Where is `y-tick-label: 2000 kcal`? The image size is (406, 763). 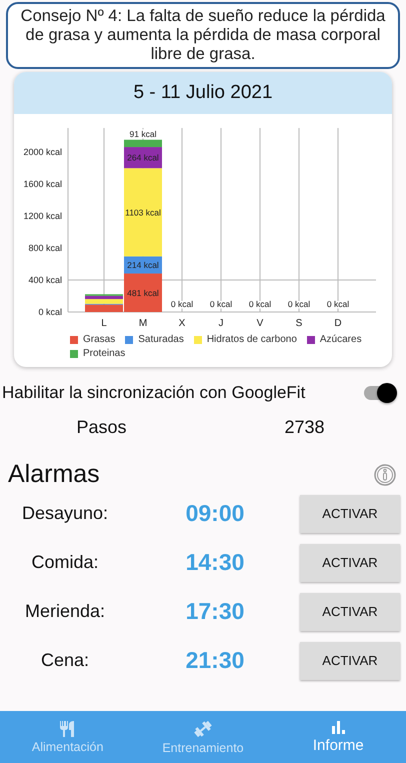 y-tick-label: 2000 kcal is located at coordinates (42, 152).